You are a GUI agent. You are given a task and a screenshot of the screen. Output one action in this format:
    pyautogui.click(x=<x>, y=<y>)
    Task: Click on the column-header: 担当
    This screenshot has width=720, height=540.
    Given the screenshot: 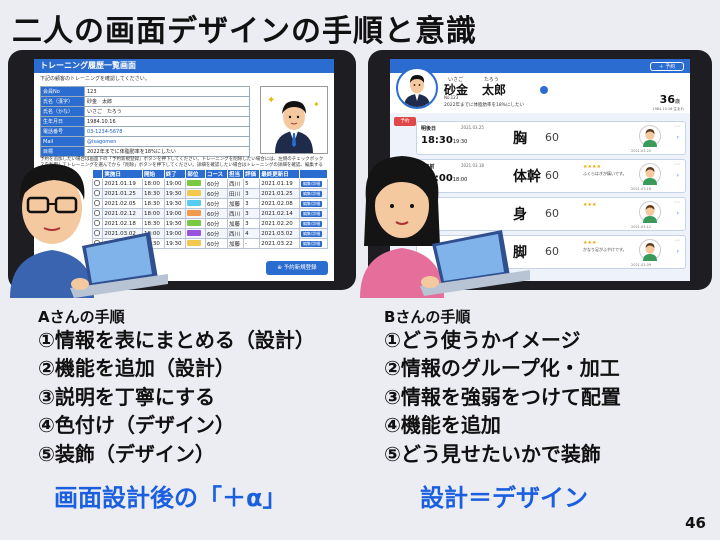 What is the action you would take?
    pyautogui.click(x=236, y=174)
    